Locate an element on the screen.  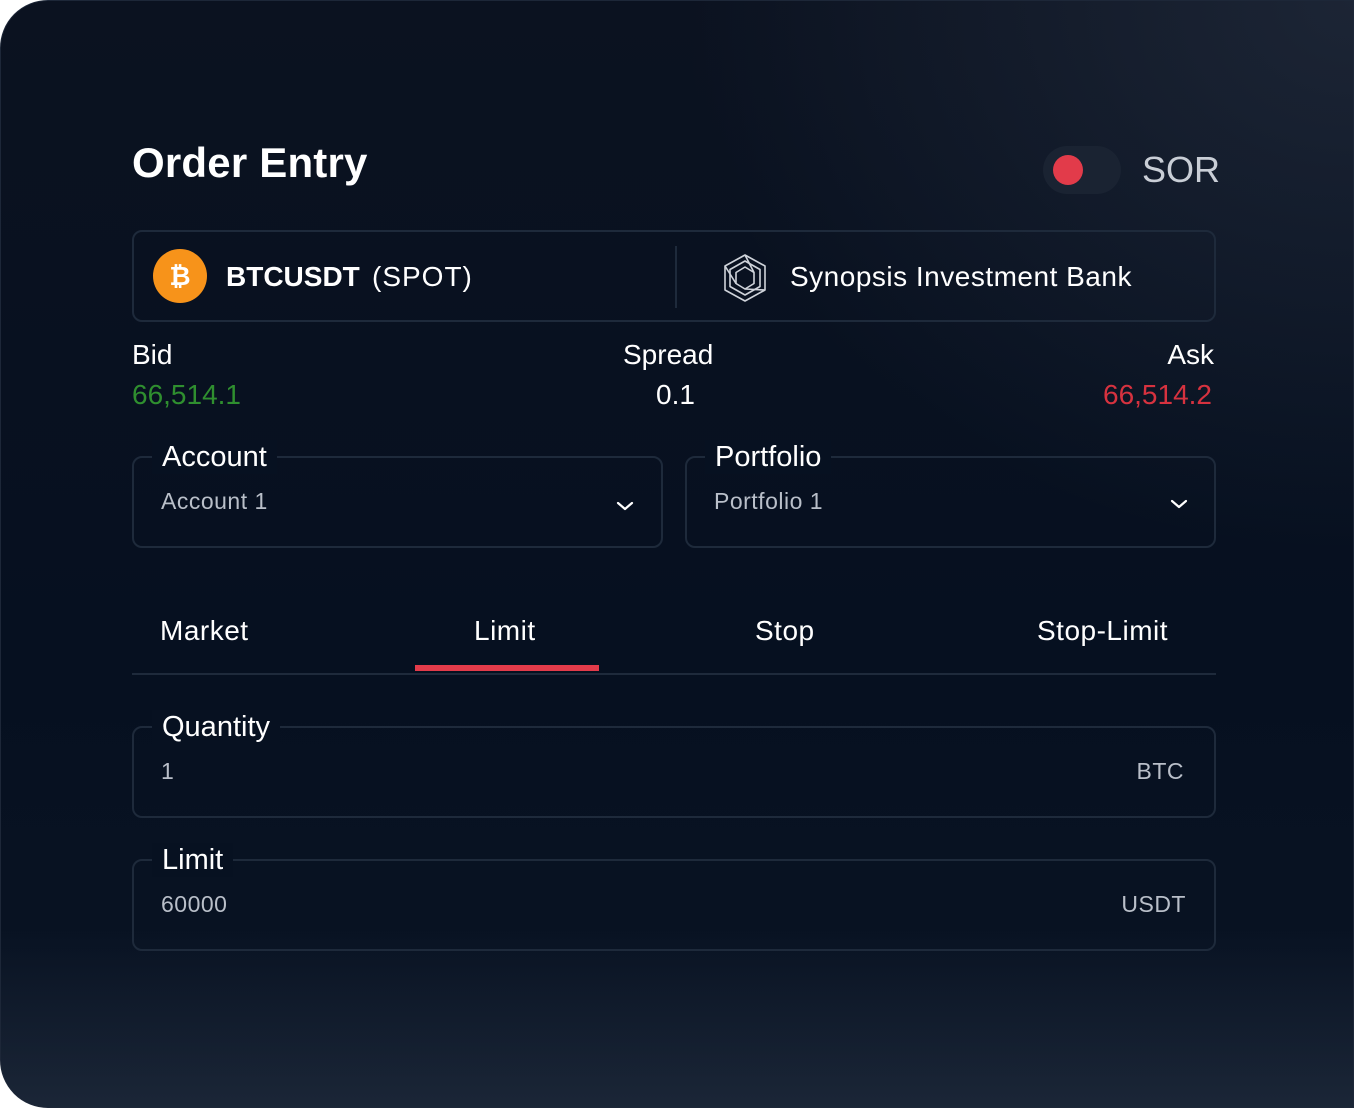
tab-stop: Stop is located at coordinates (785, 631).